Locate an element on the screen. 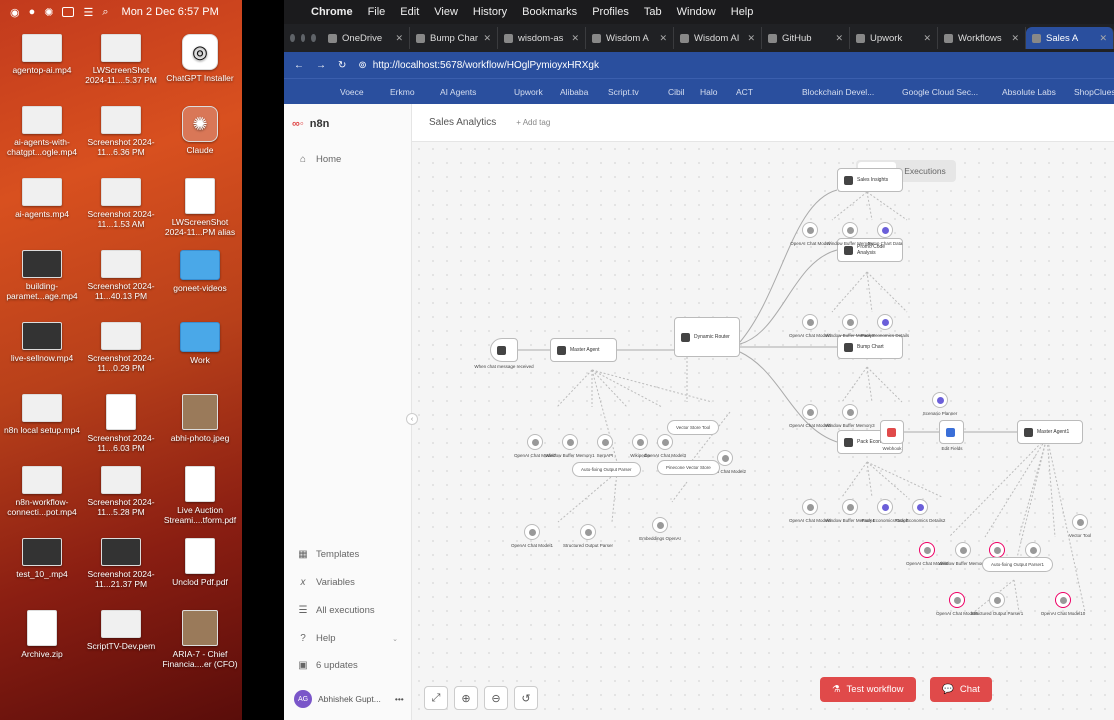 This screenshot has height=720, width=1114. sub-node: Pinecone Vector Store is located at coordinates (688, 467).